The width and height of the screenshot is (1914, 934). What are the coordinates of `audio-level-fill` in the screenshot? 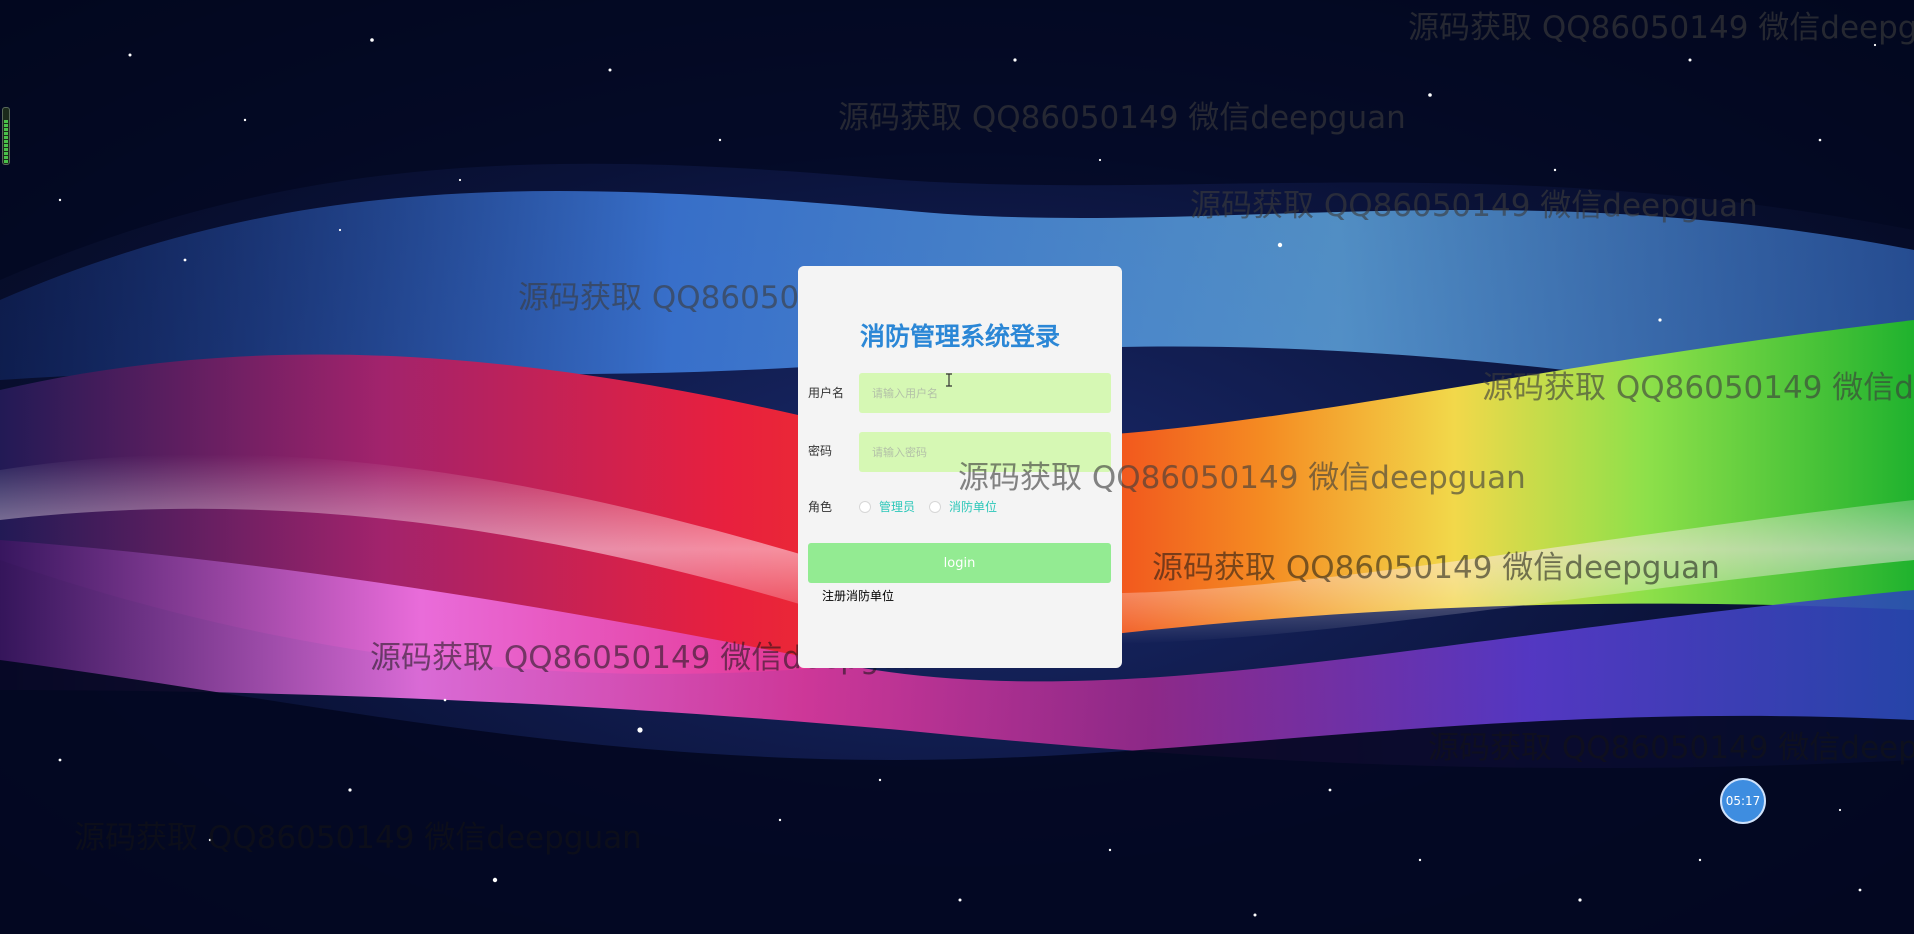 It's located at (6, 141).